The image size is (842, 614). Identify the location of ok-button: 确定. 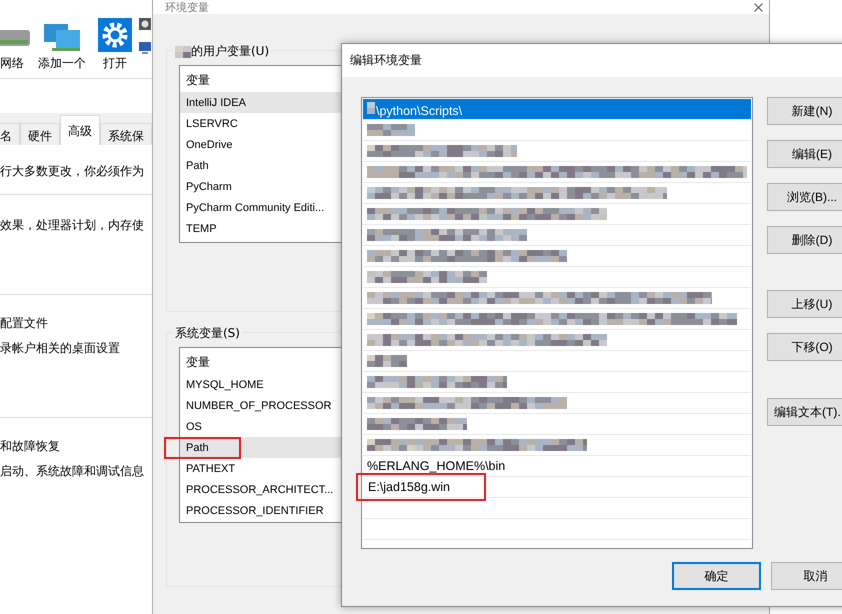
(717, 576).